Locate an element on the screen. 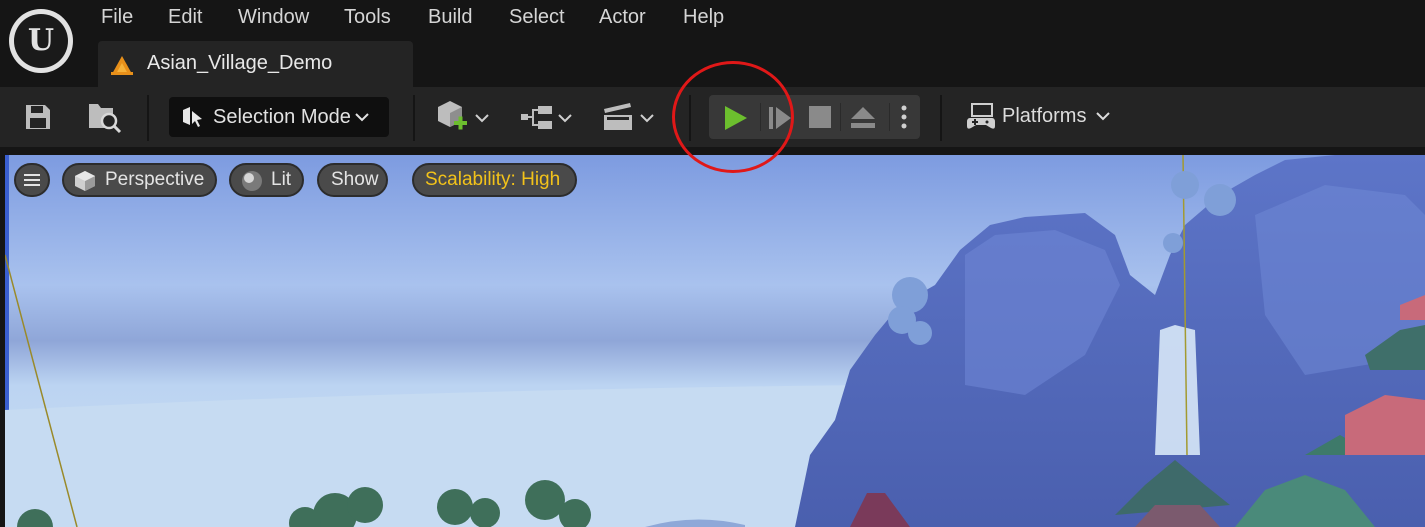 The width and height of the screenshot is (1425, 527). level-tab: Asian_Village_Demo is located at coordinates (255, 64).